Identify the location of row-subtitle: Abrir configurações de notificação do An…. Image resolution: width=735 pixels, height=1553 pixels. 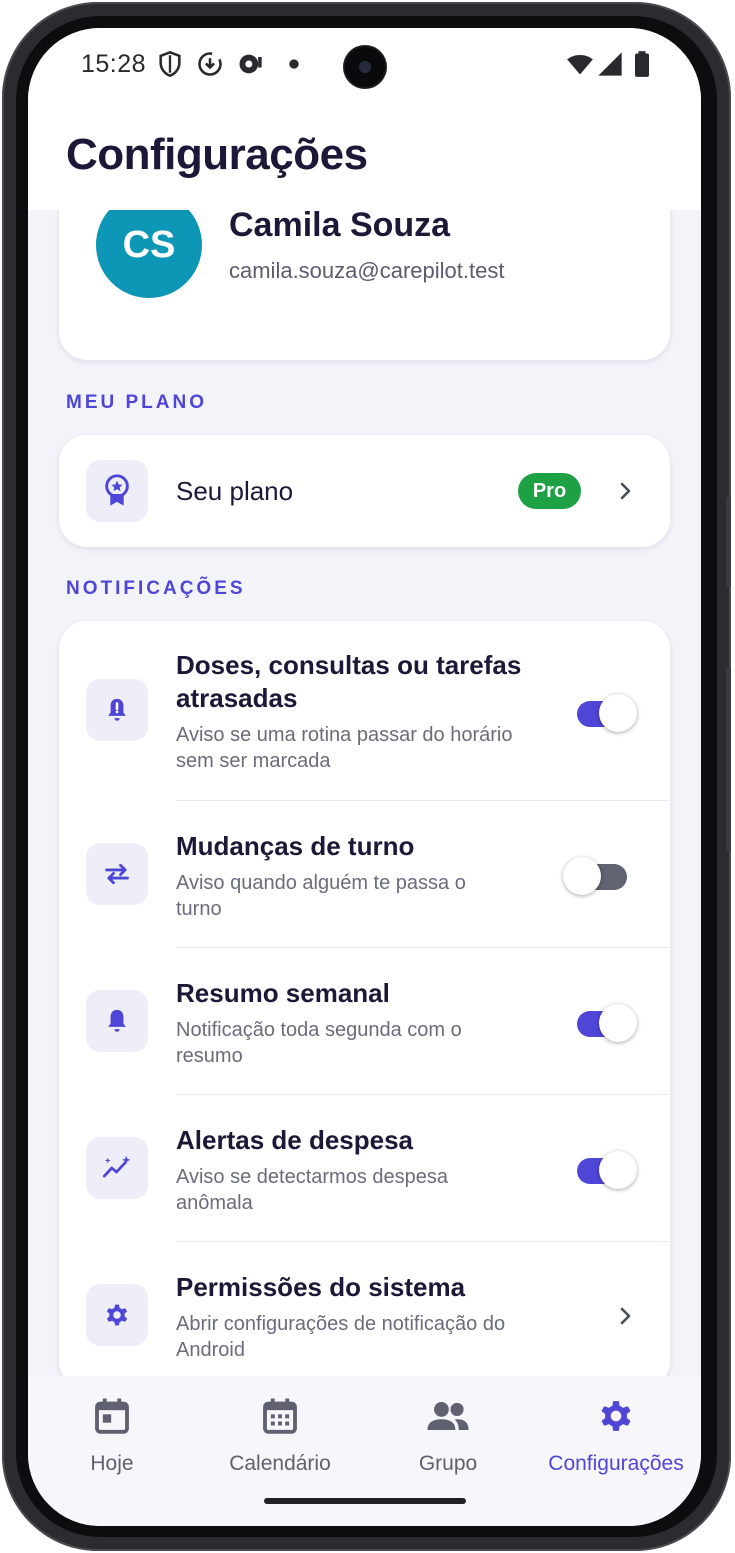
(341, 1337).